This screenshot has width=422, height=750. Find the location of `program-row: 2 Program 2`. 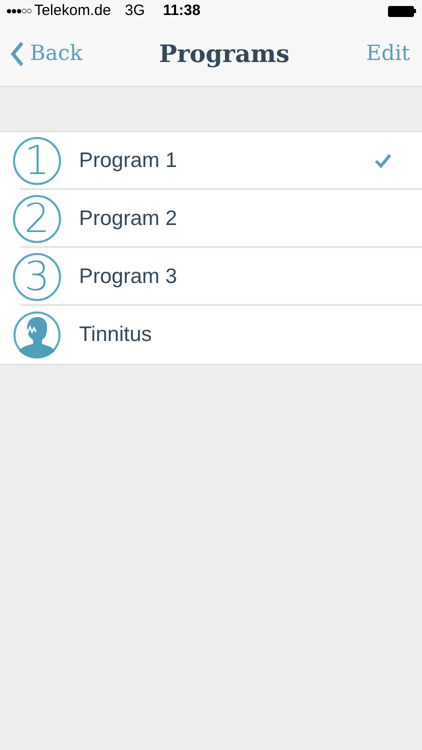

program-row: 2 Program 2 is located at coordinates (211, 219).